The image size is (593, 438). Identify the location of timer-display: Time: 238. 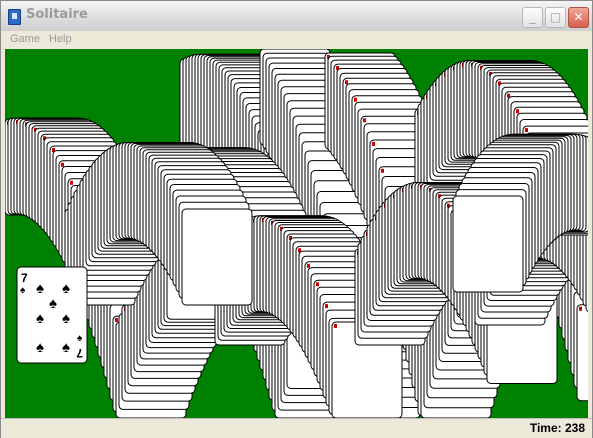
(557, 428).